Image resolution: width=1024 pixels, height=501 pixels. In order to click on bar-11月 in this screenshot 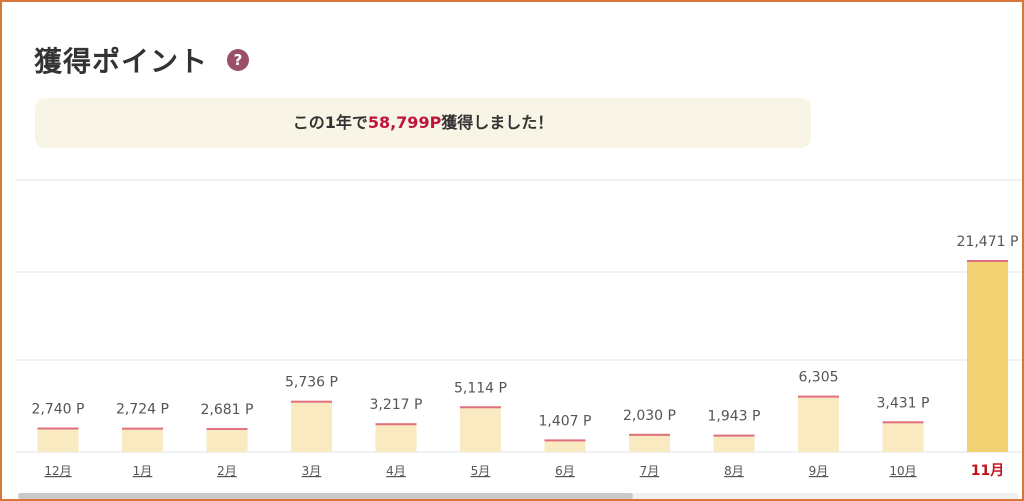, I will do `click(987, 356)`.